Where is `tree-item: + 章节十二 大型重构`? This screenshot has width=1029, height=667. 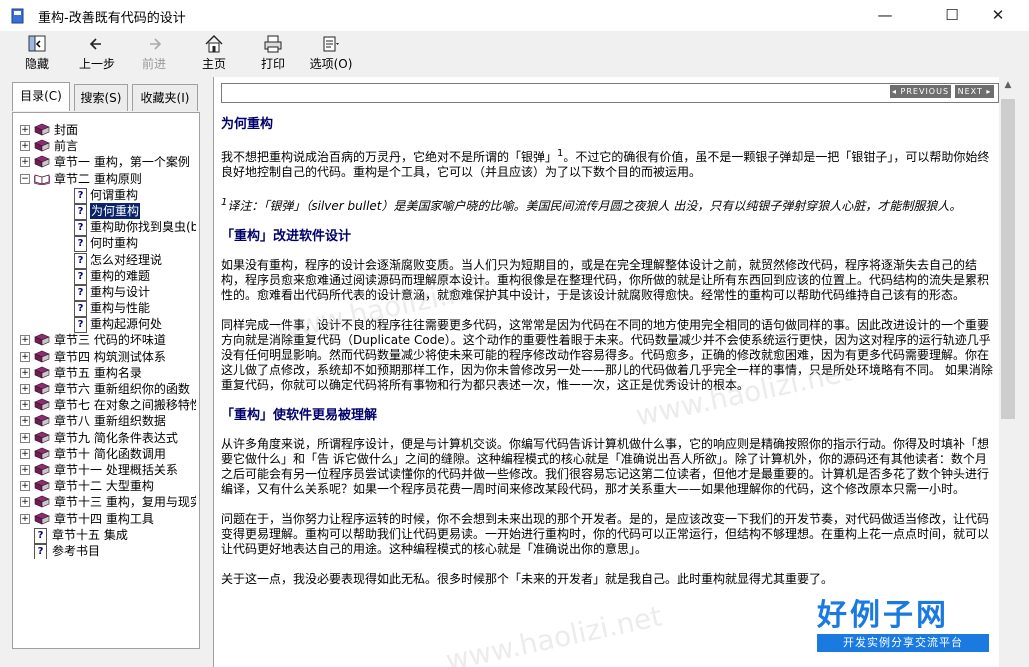
tree-item: + 章节十二 大型重构 is located at coordinates (108, 486).